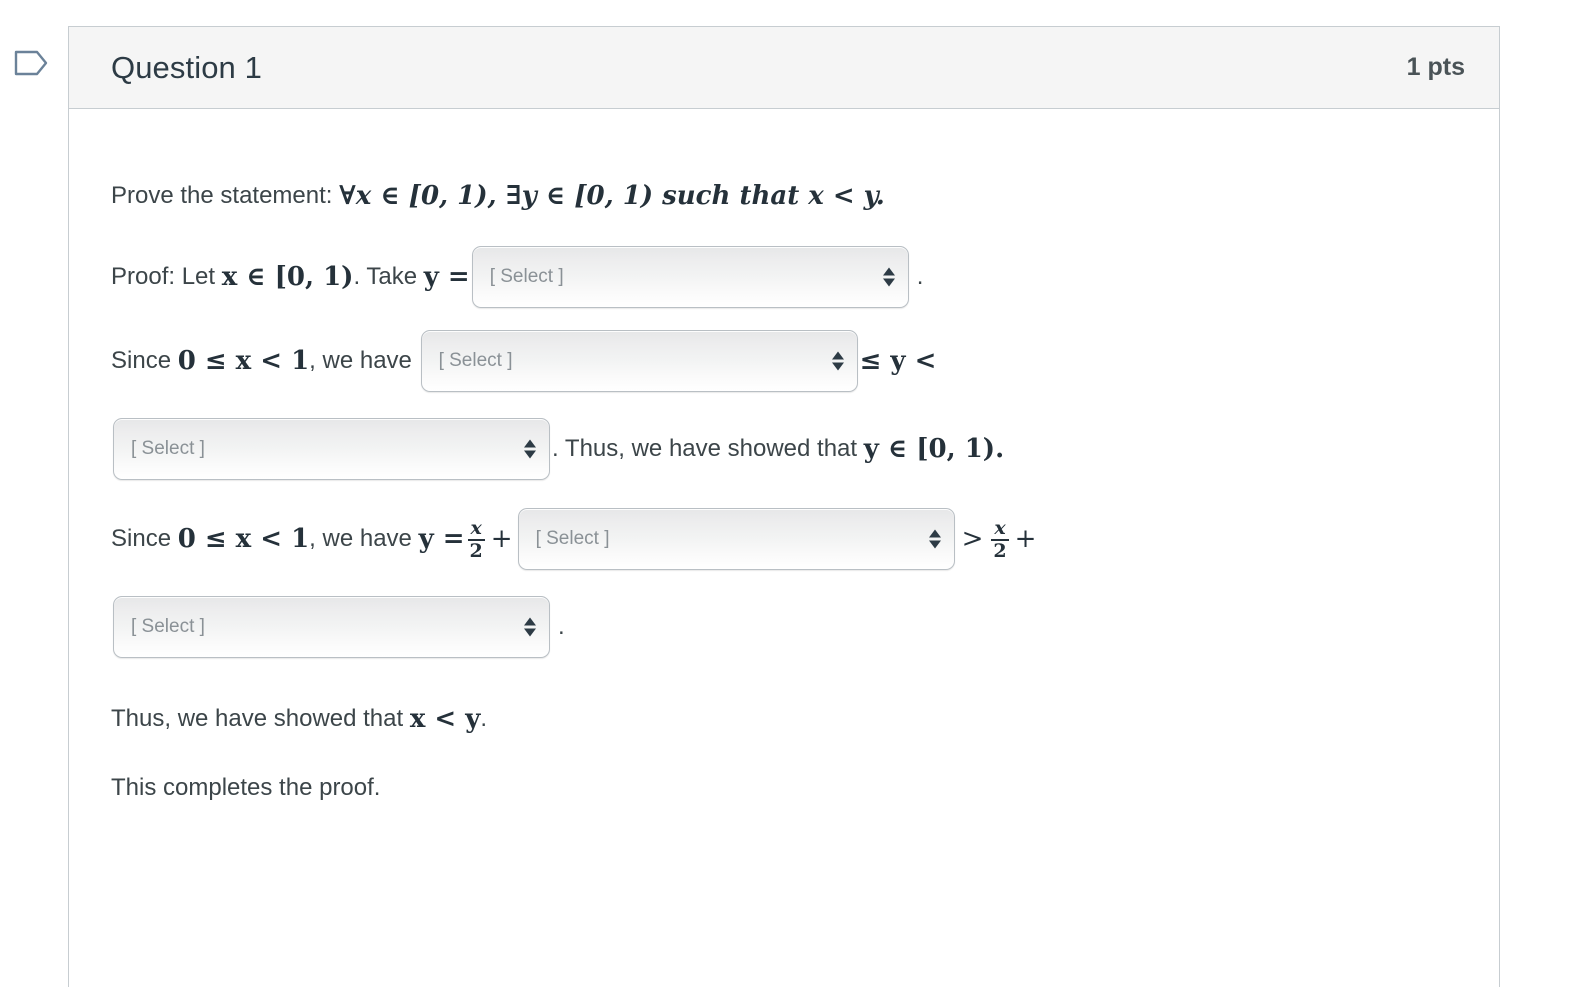  I want to click on fraction-denominator: 2, so click(476, 551).